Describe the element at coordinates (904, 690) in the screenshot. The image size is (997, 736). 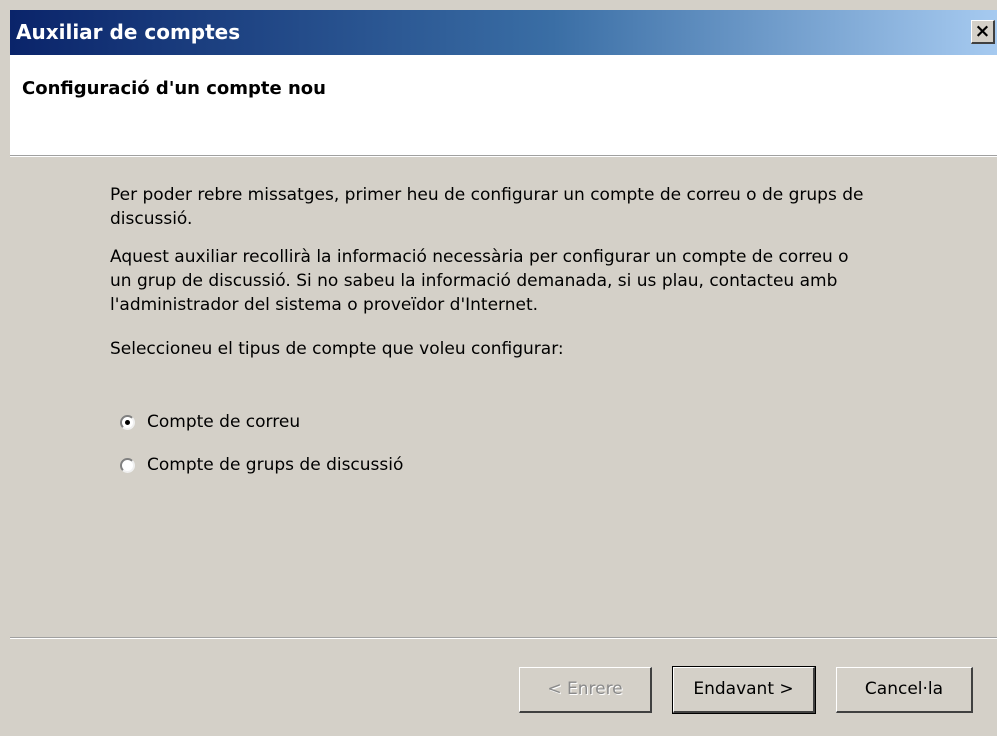
I see `cancel-button: Cancel·la` at that location.